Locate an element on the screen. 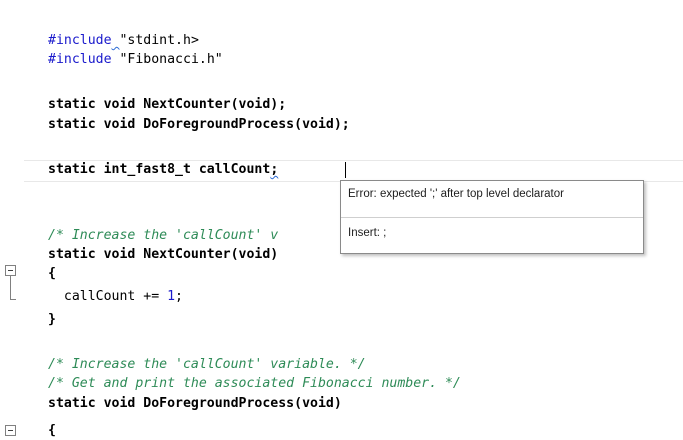 The height and width of the screenshot is (440, 683). code-line-2: #include "Fibonacci.h" is located at coordinates (135, 60).